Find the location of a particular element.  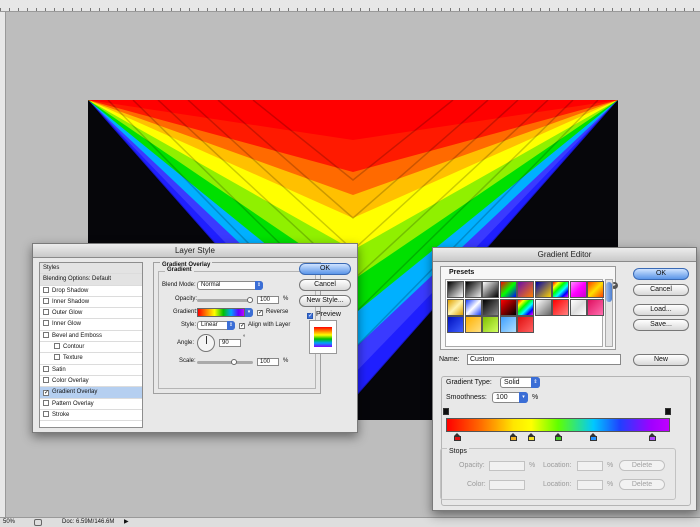

style-item: Contour is located at coordinates (91, 348).